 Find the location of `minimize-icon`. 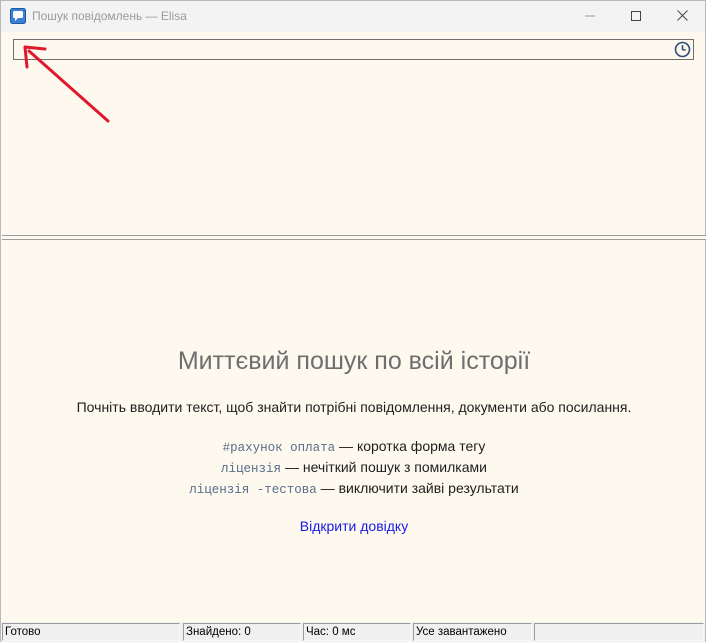

minimize-icon is located at coordinates (590, 17).